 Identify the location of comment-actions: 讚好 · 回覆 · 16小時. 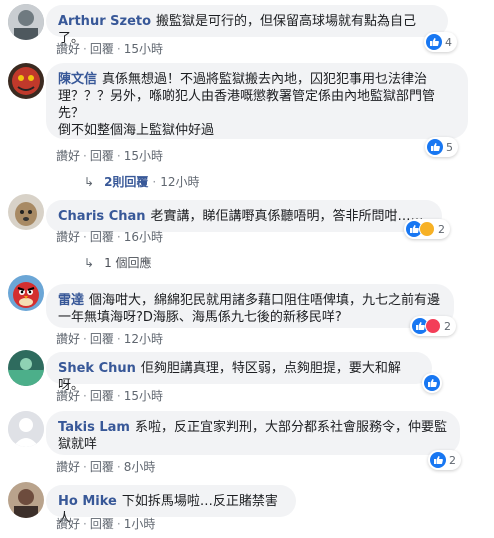
(109, 237).